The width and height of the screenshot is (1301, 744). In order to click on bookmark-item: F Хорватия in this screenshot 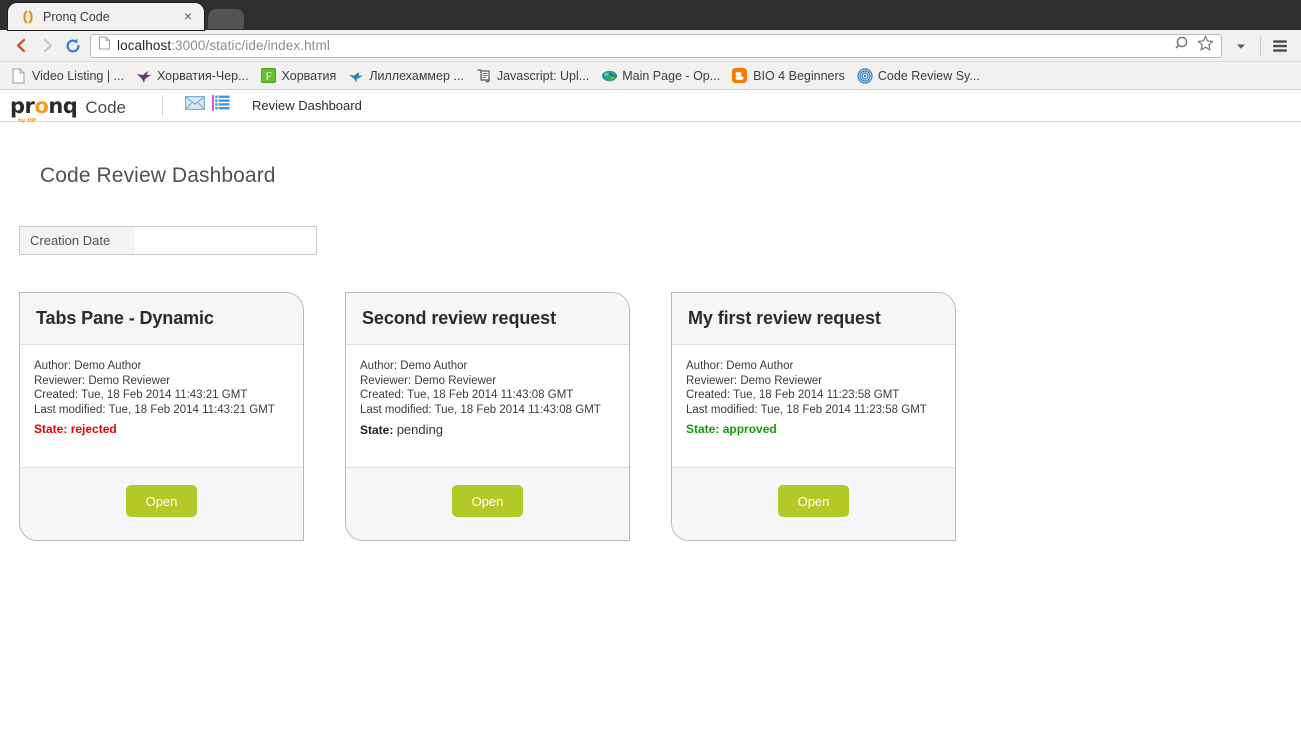, I will do `click(299, 76)`.